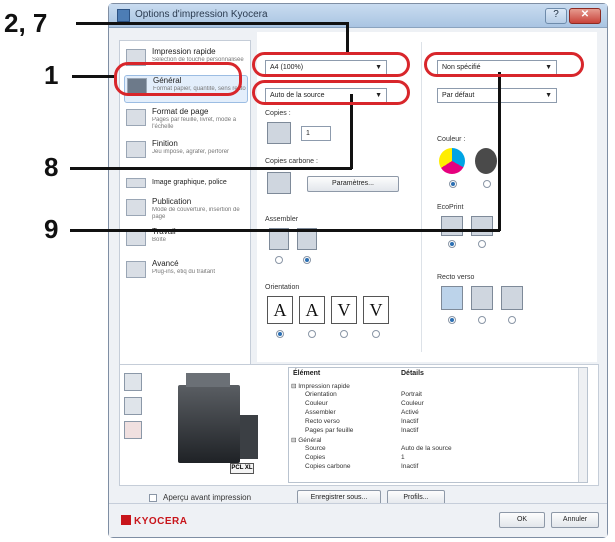  Describe the element at coordinates (482, 298) in the screenshot. I see `duplex-long-edge-icon` at that location.